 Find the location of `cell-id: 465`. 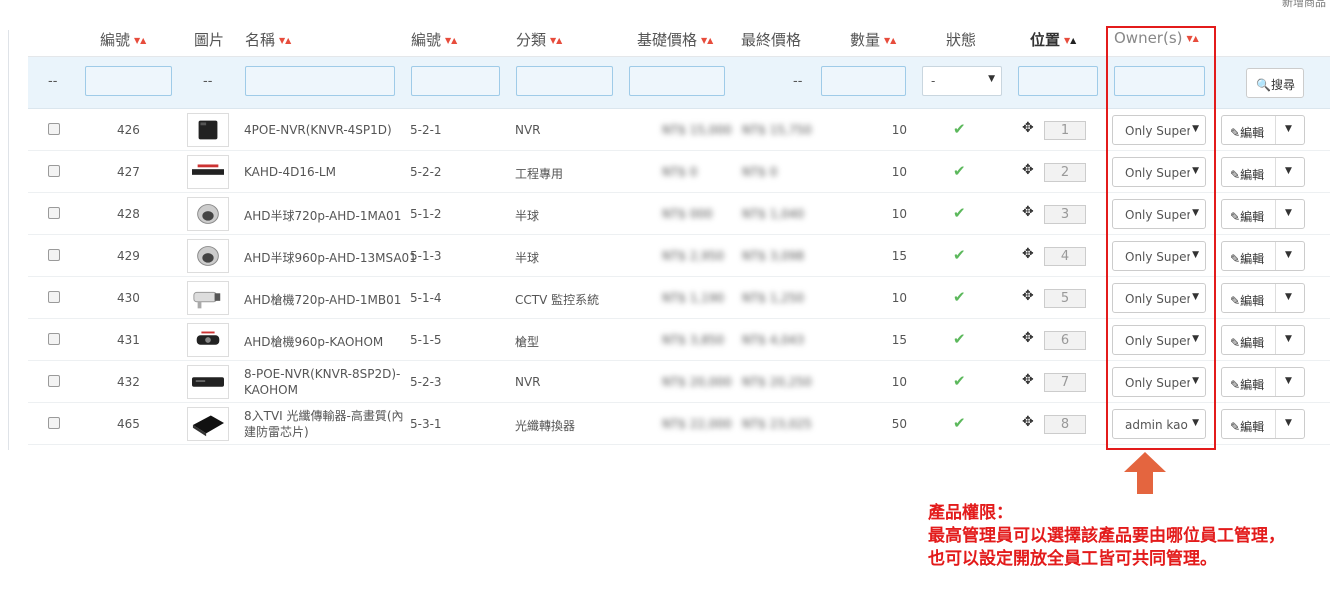

cell-id: 465 is located at coordinates (128, 424).